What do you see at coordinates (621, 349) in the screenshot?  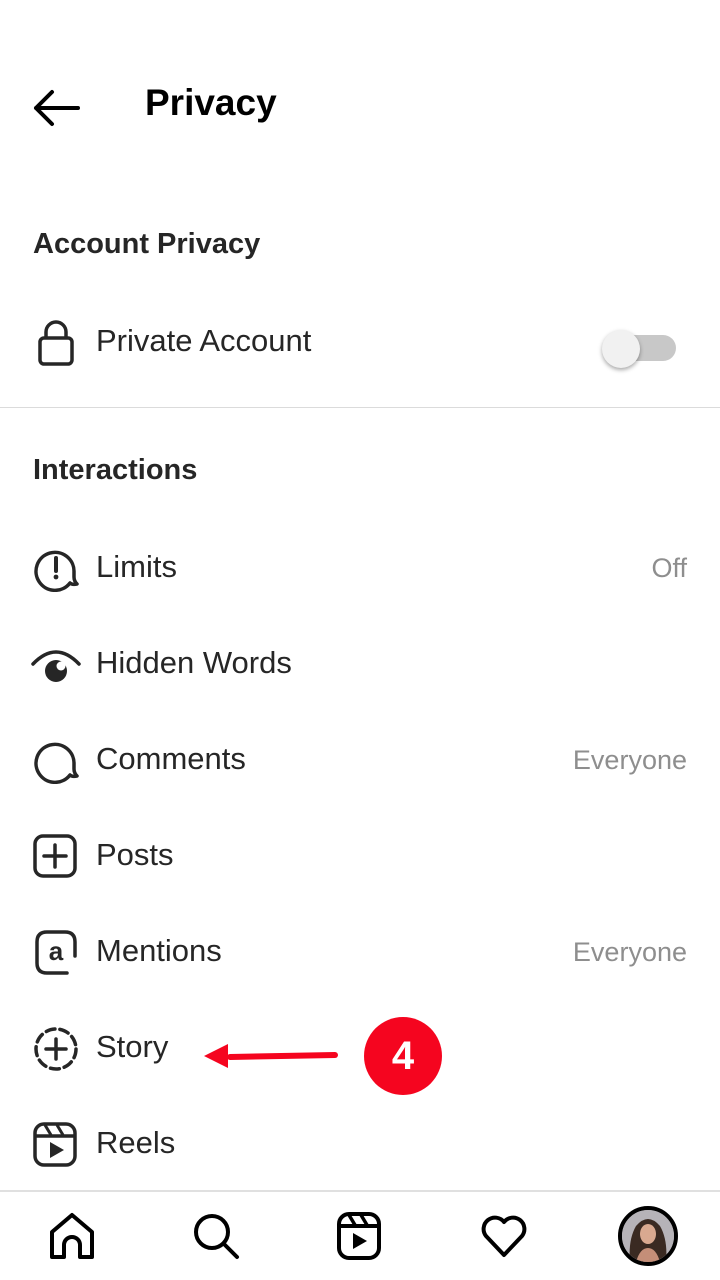 I see `toggle-thumb` at bounding box center [621, 349].